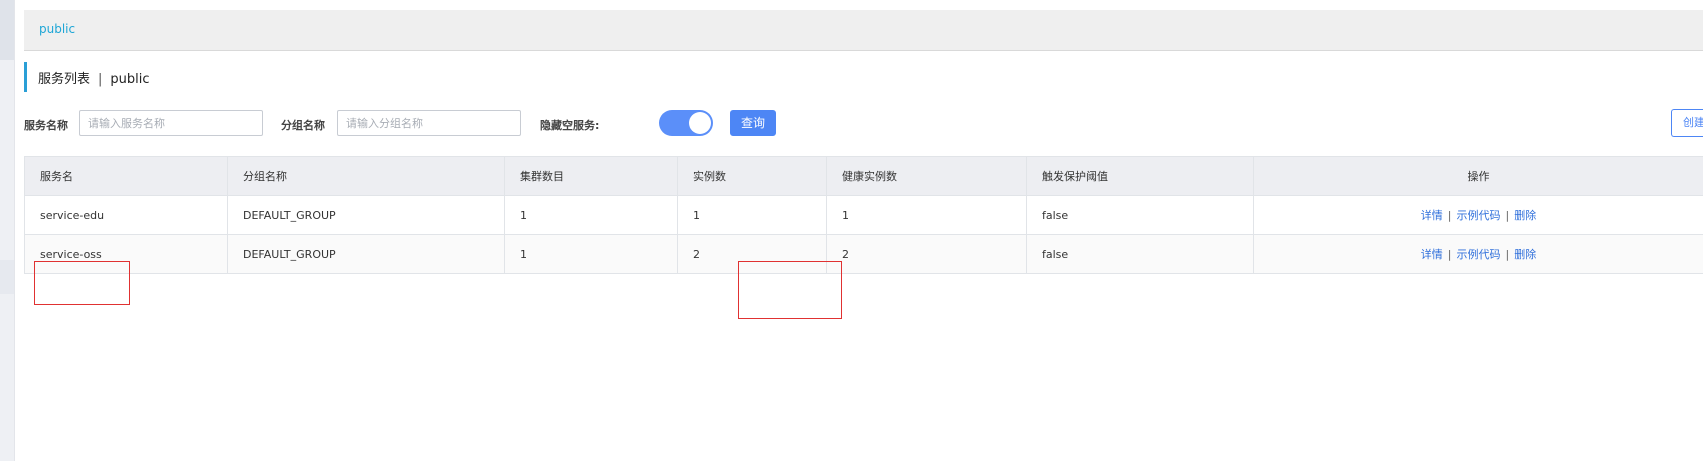 Image resolution: width=1703 pixels, height=461 pixels. What do you see at coordinates (7, 230) in the screenshot?
I see `left-sidebar-rail` at bounding box center [7, 230].